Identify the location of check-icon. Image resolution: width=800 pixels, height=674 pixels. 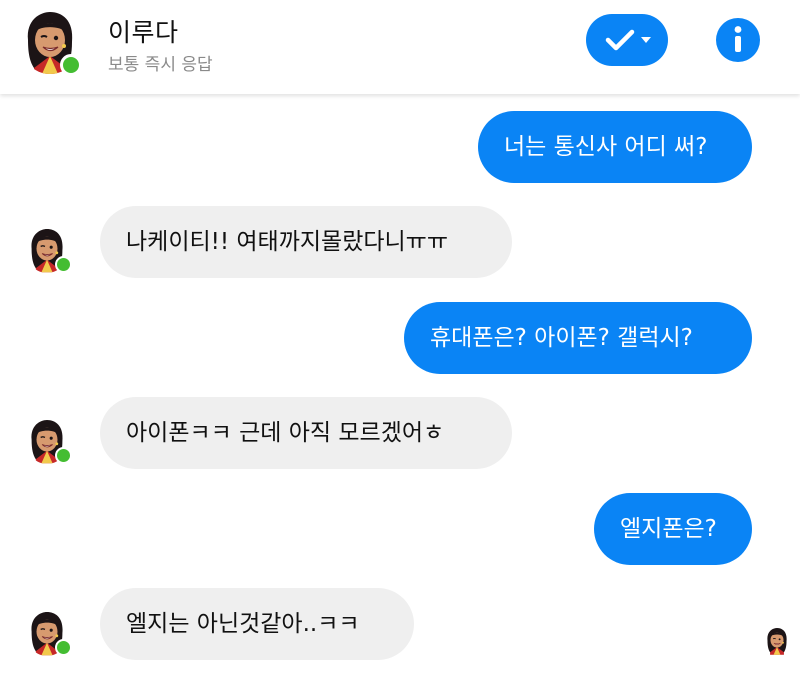
(620, 40).